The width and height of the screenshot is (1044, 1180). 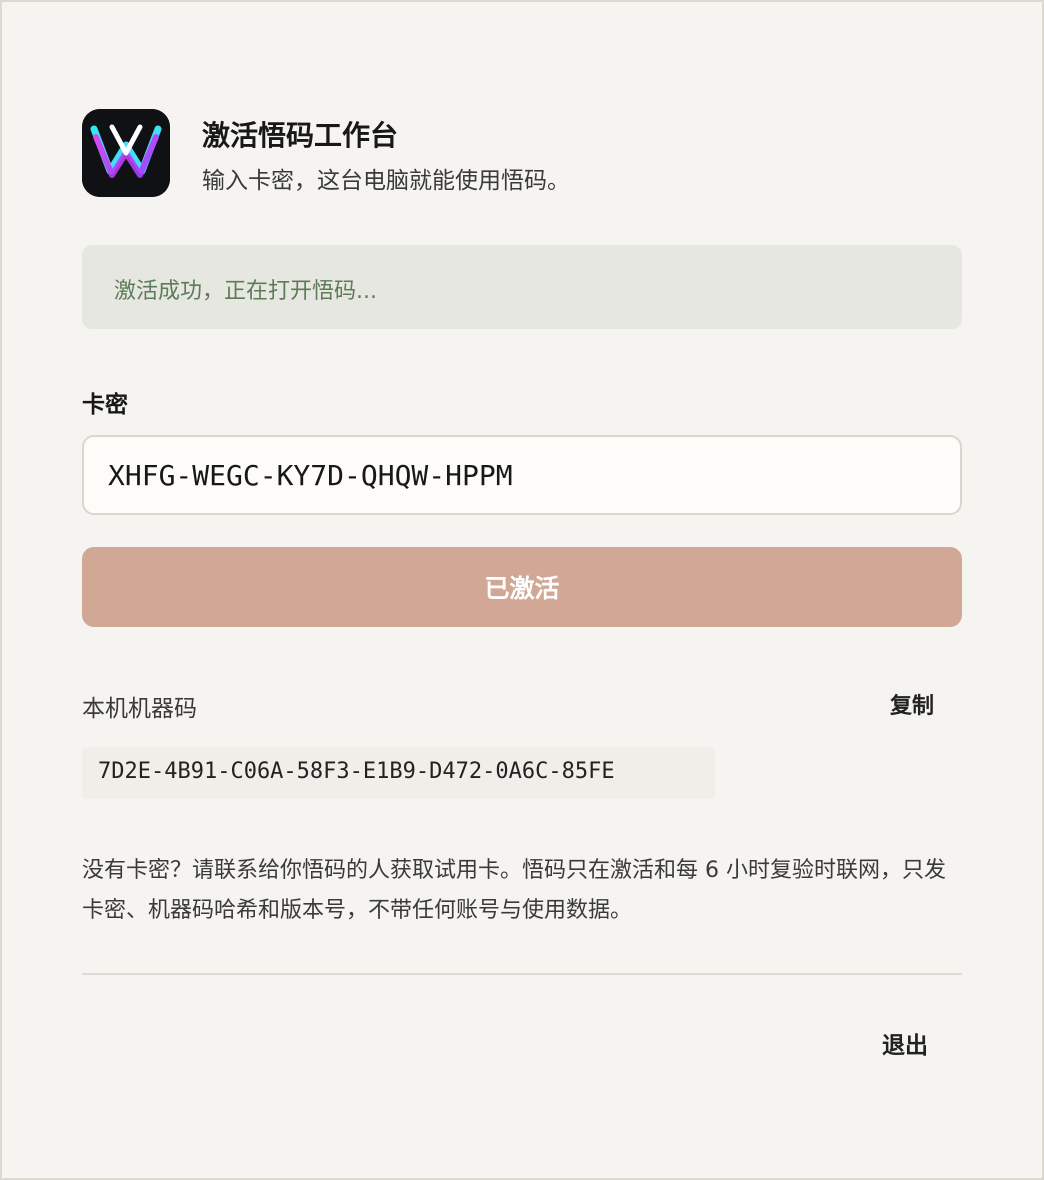 I want to click on wuma-logo-icon, so click(x=126, y=153).